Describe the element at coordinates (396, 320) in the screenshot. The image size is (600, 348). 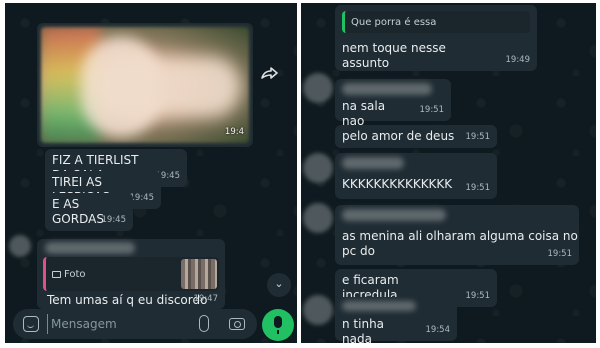
I see `message-bubble: n tinha nada 19:54` at that location.